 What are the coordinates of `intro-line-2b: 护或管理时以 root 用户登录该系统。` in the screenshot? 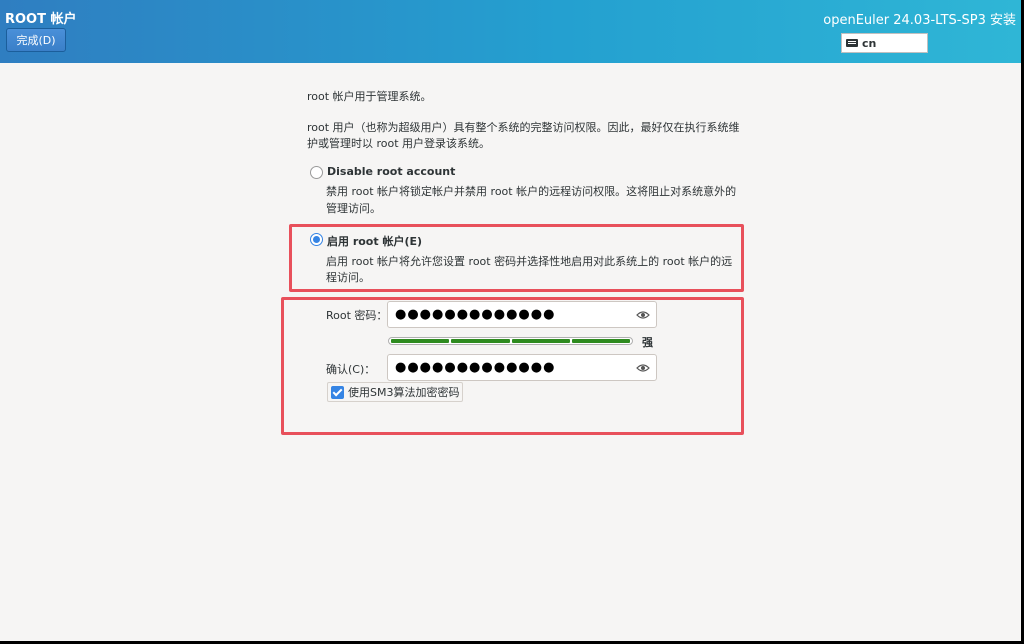 It's located at (399, 143).